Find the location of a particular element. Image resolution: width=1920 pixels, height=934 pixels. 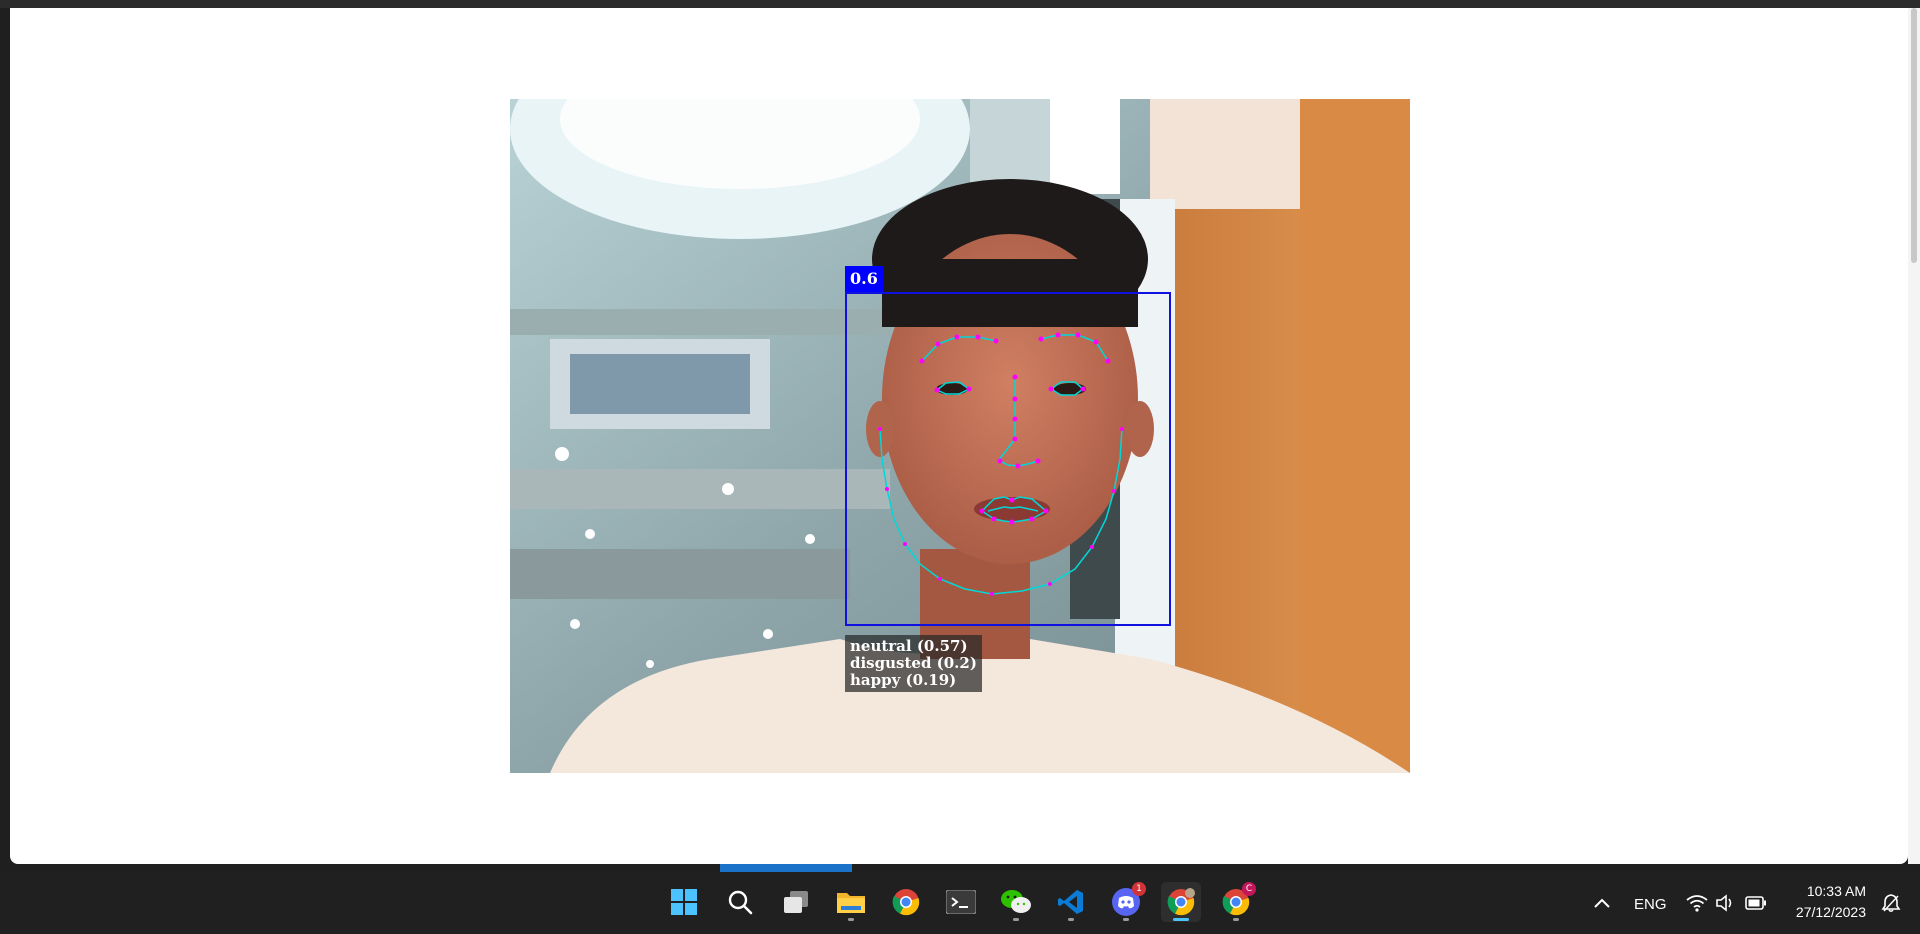

expression-happy: happy (0.19) is located at coordinates (903, 680).